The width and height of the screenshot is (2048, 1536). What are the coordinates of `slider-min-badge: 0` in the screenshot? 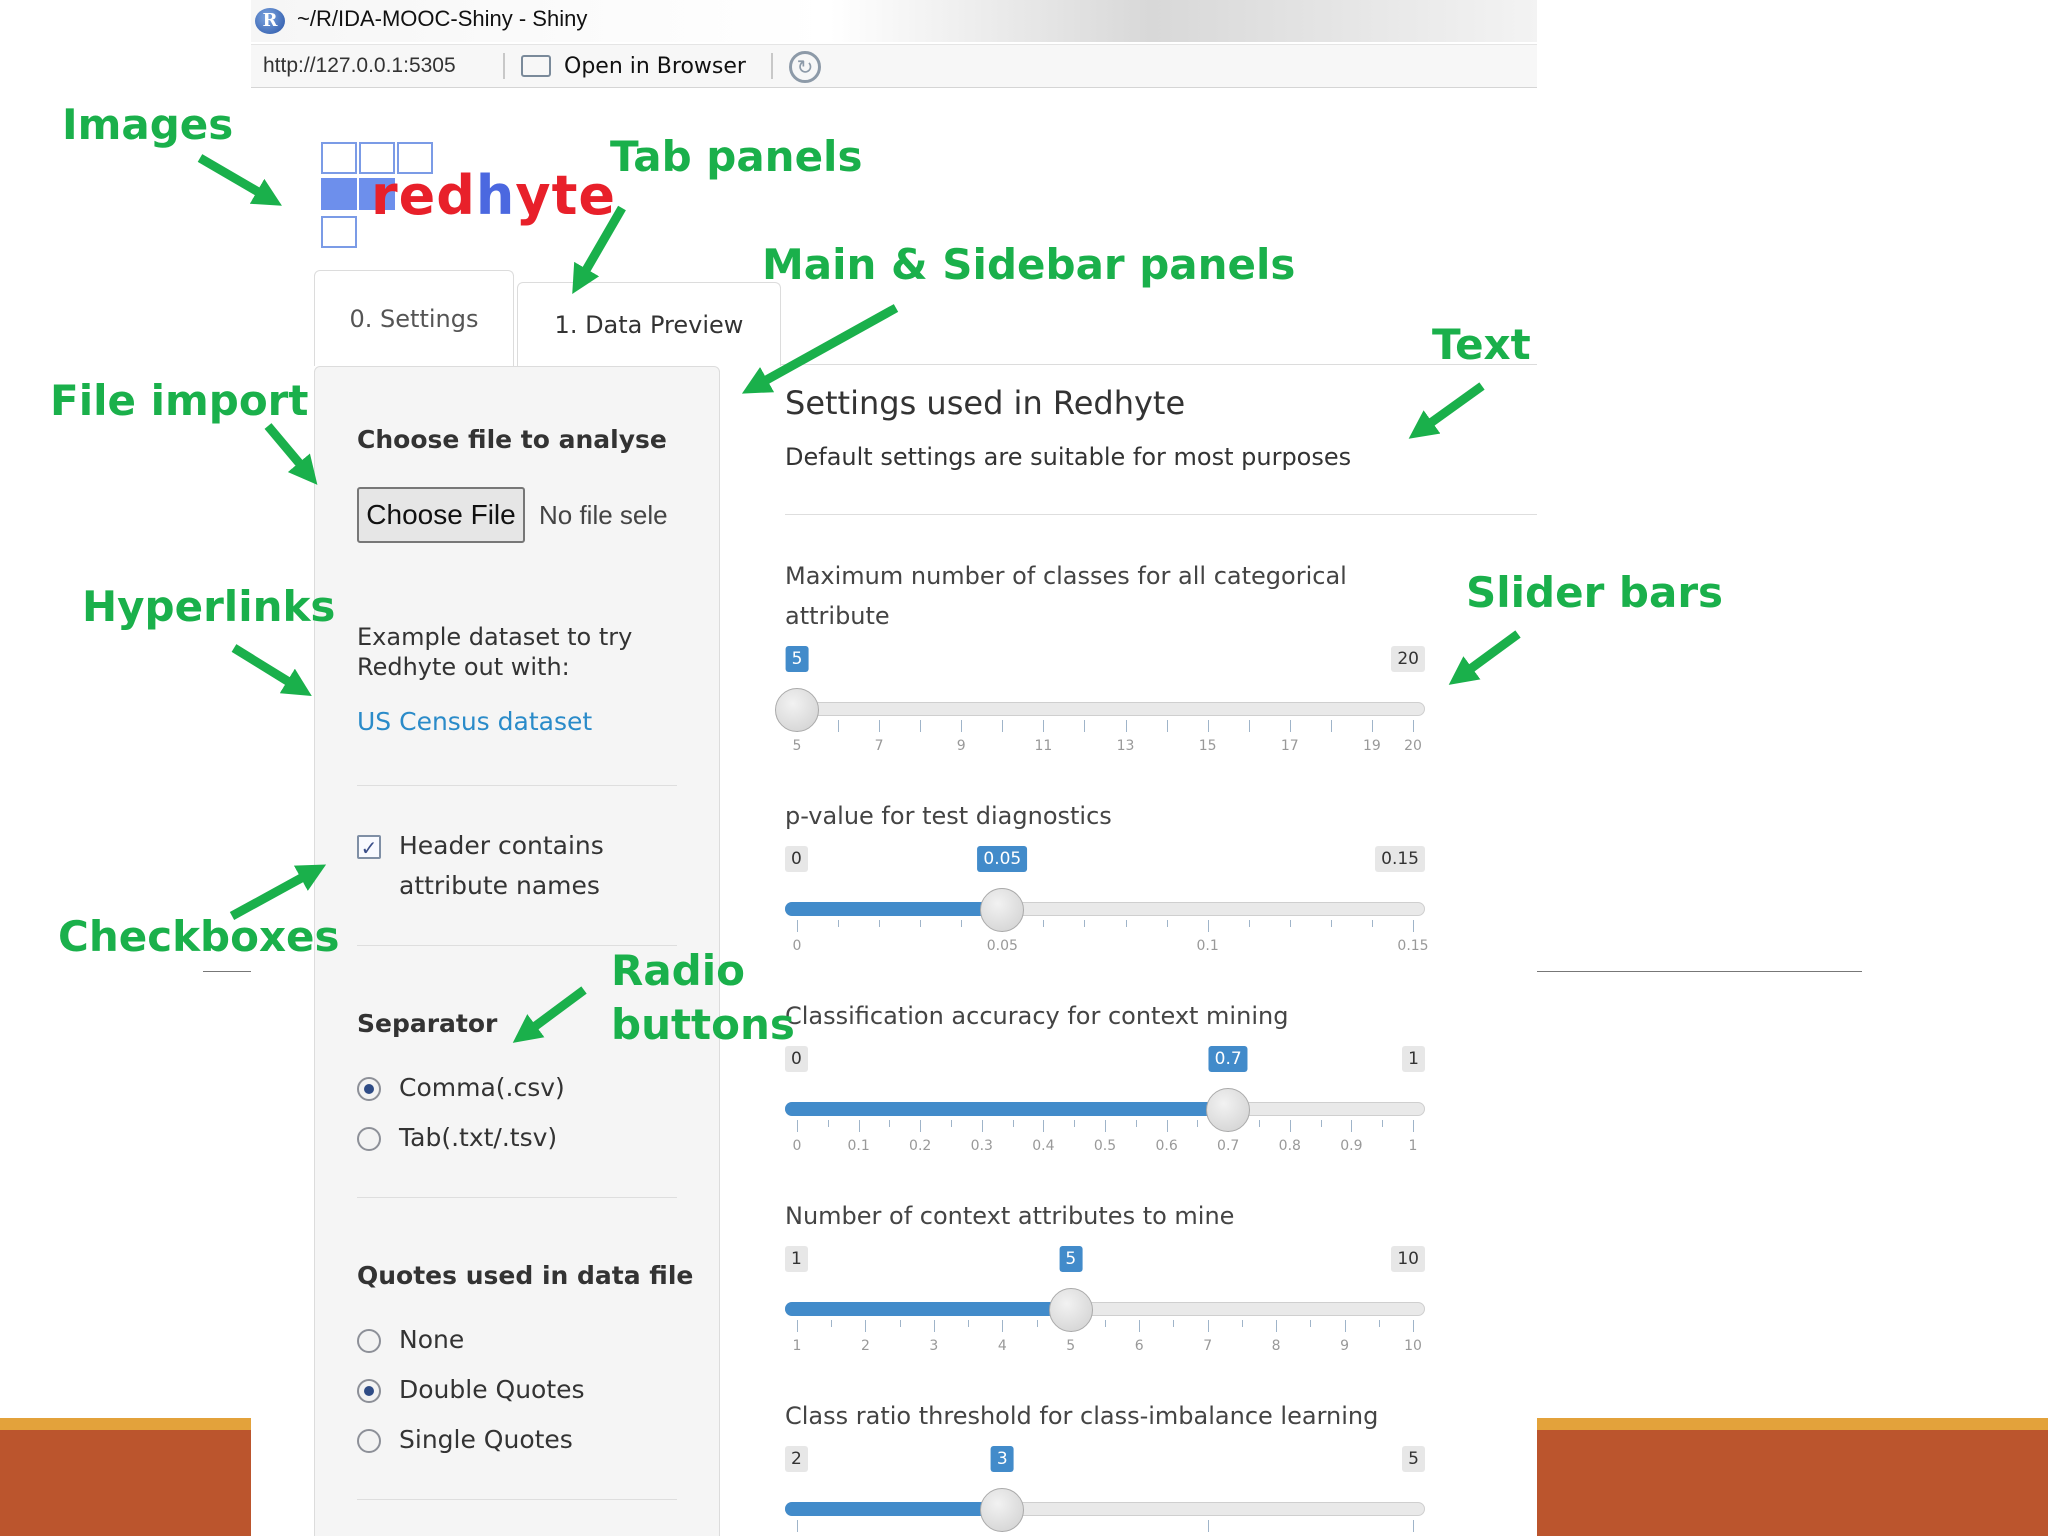 It's located at (796, 859).